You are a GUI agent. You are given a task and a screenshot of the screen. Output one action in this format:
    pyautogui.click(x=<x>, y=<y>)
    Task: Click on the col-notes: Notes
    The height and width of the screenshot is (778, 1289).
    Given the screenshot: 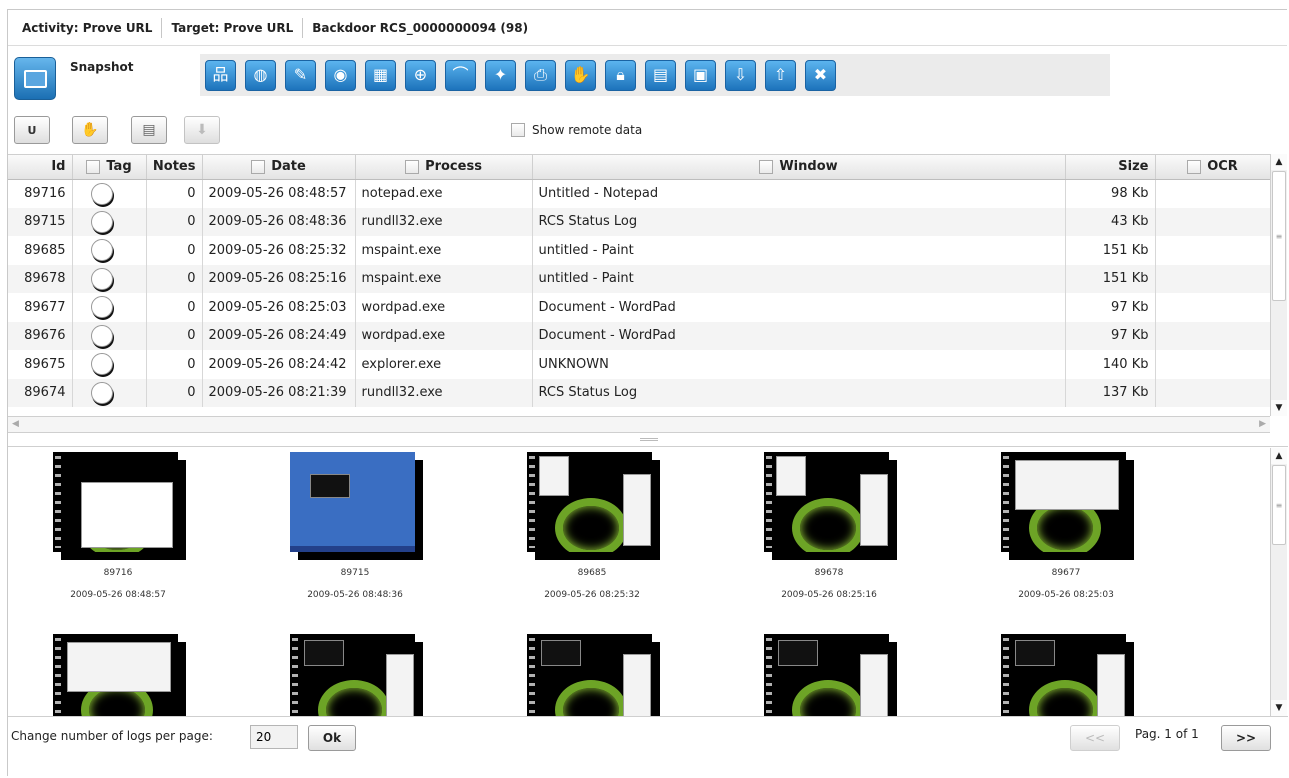 What is the action you would take?
    pyautogui.click(x=174, y=167)
    